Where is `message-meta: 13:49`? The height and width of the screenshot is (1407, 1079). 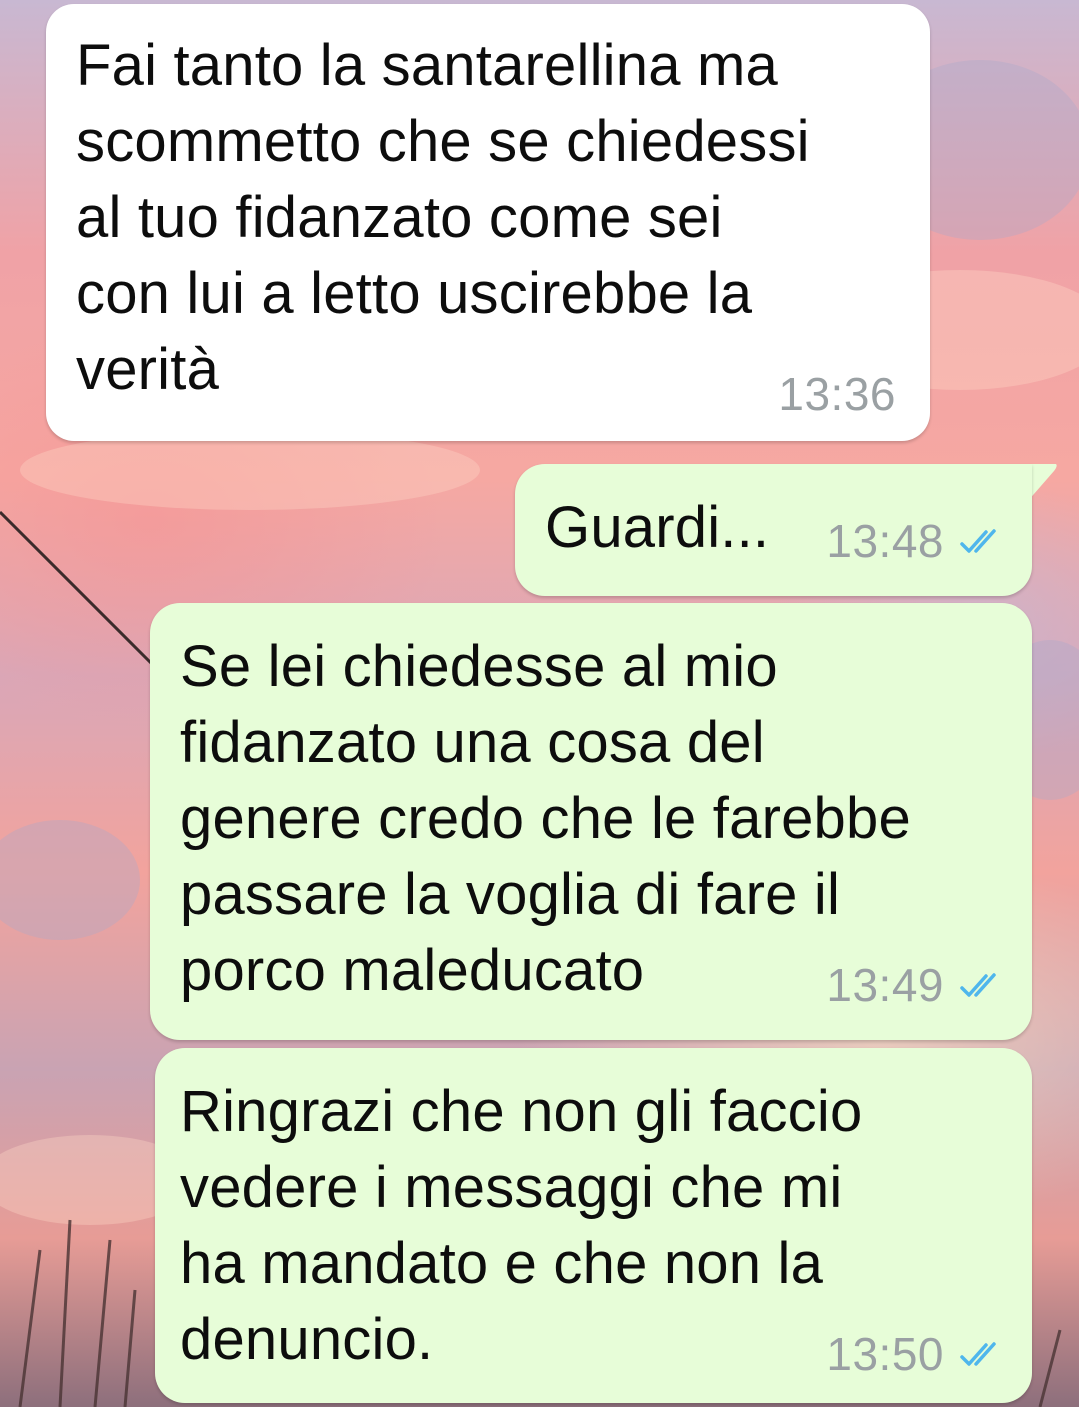 message-meta: 13:49 is located at coordinates (914, 985).